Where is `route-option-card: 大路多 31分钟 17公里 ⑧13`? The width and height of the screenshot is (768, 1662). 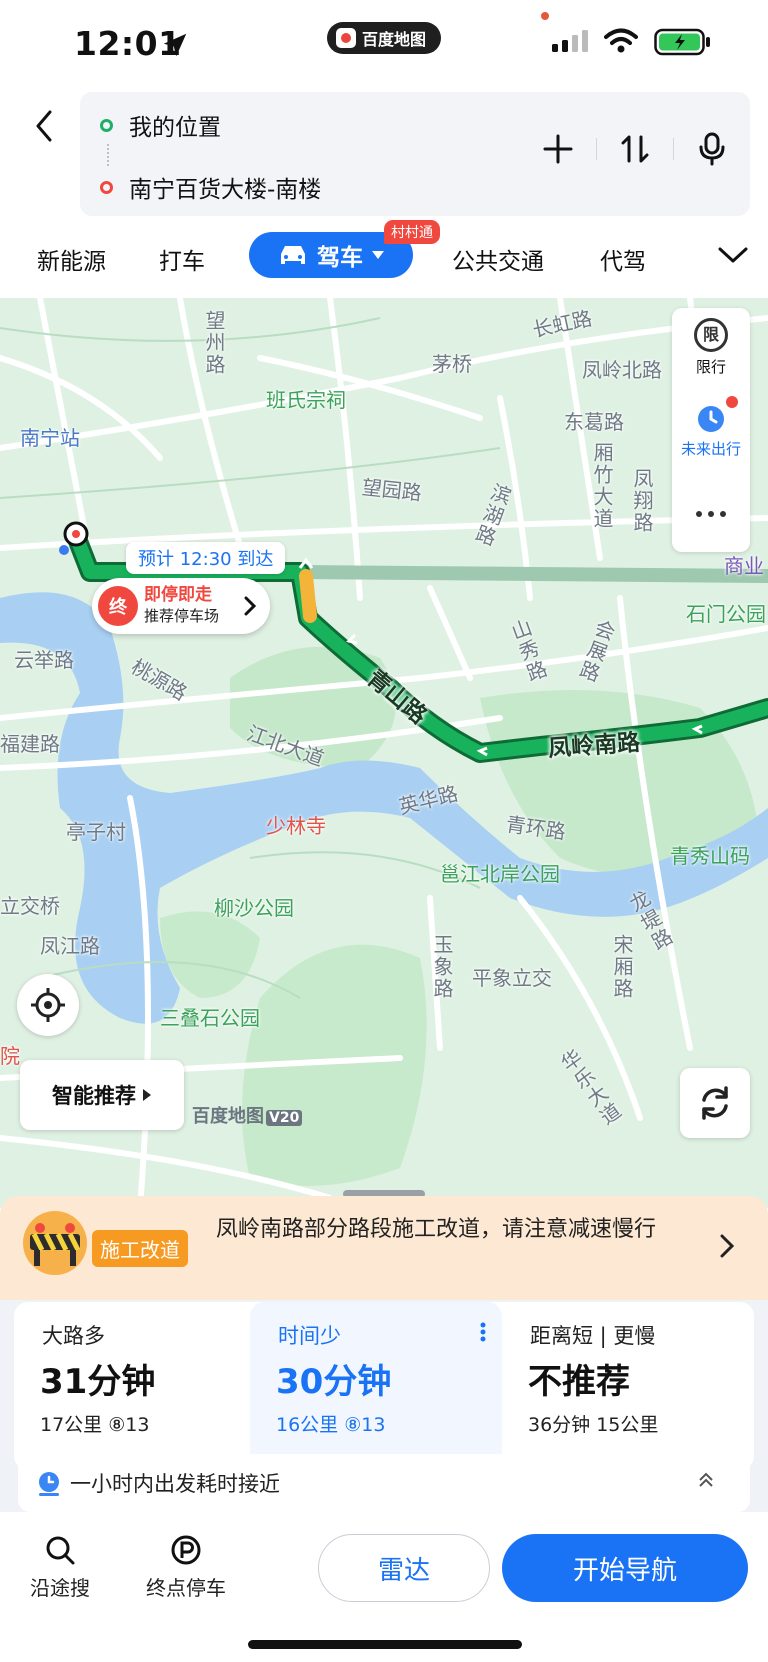 route-option-card: 大路多 31分钟 17公里 ⑧13 is located at coordinates (132, 1386).